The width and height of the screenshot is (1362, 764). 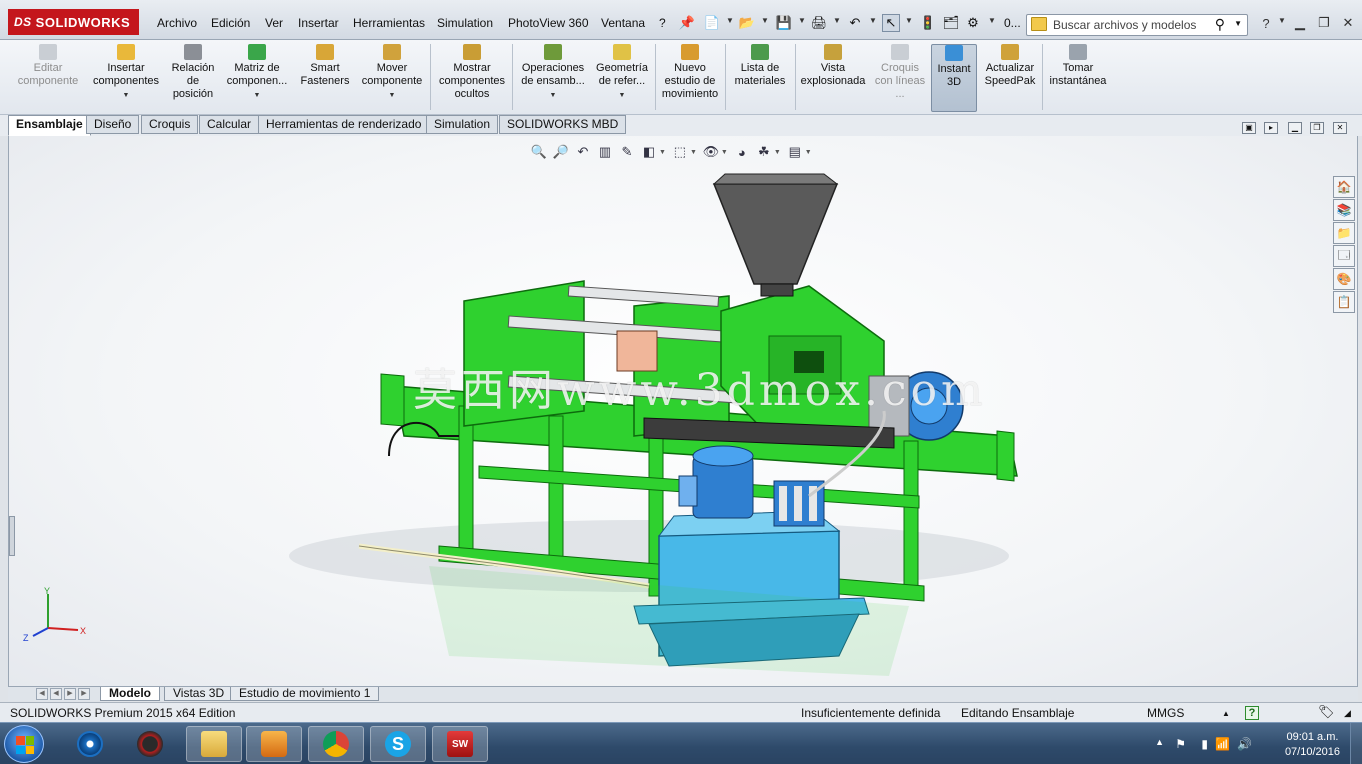 What do you see at coordinates (1326, 712) in the screenshot?
I see `customize-status-icon: 🏷` at bounding box center [1326, 712].